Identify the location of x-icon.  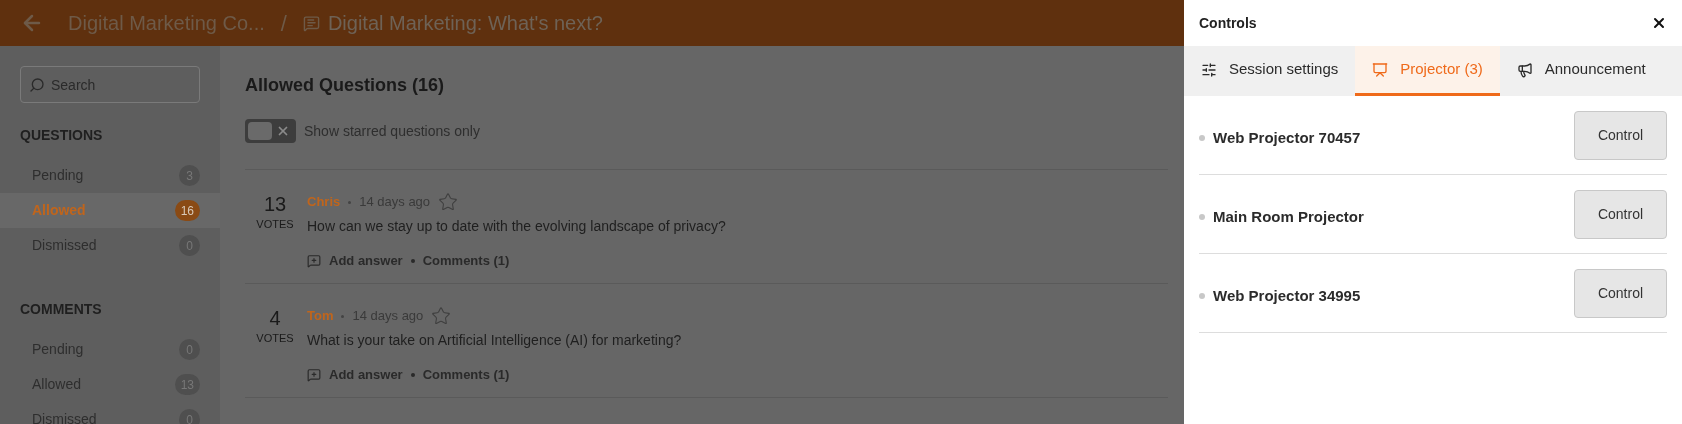
(283, 131).